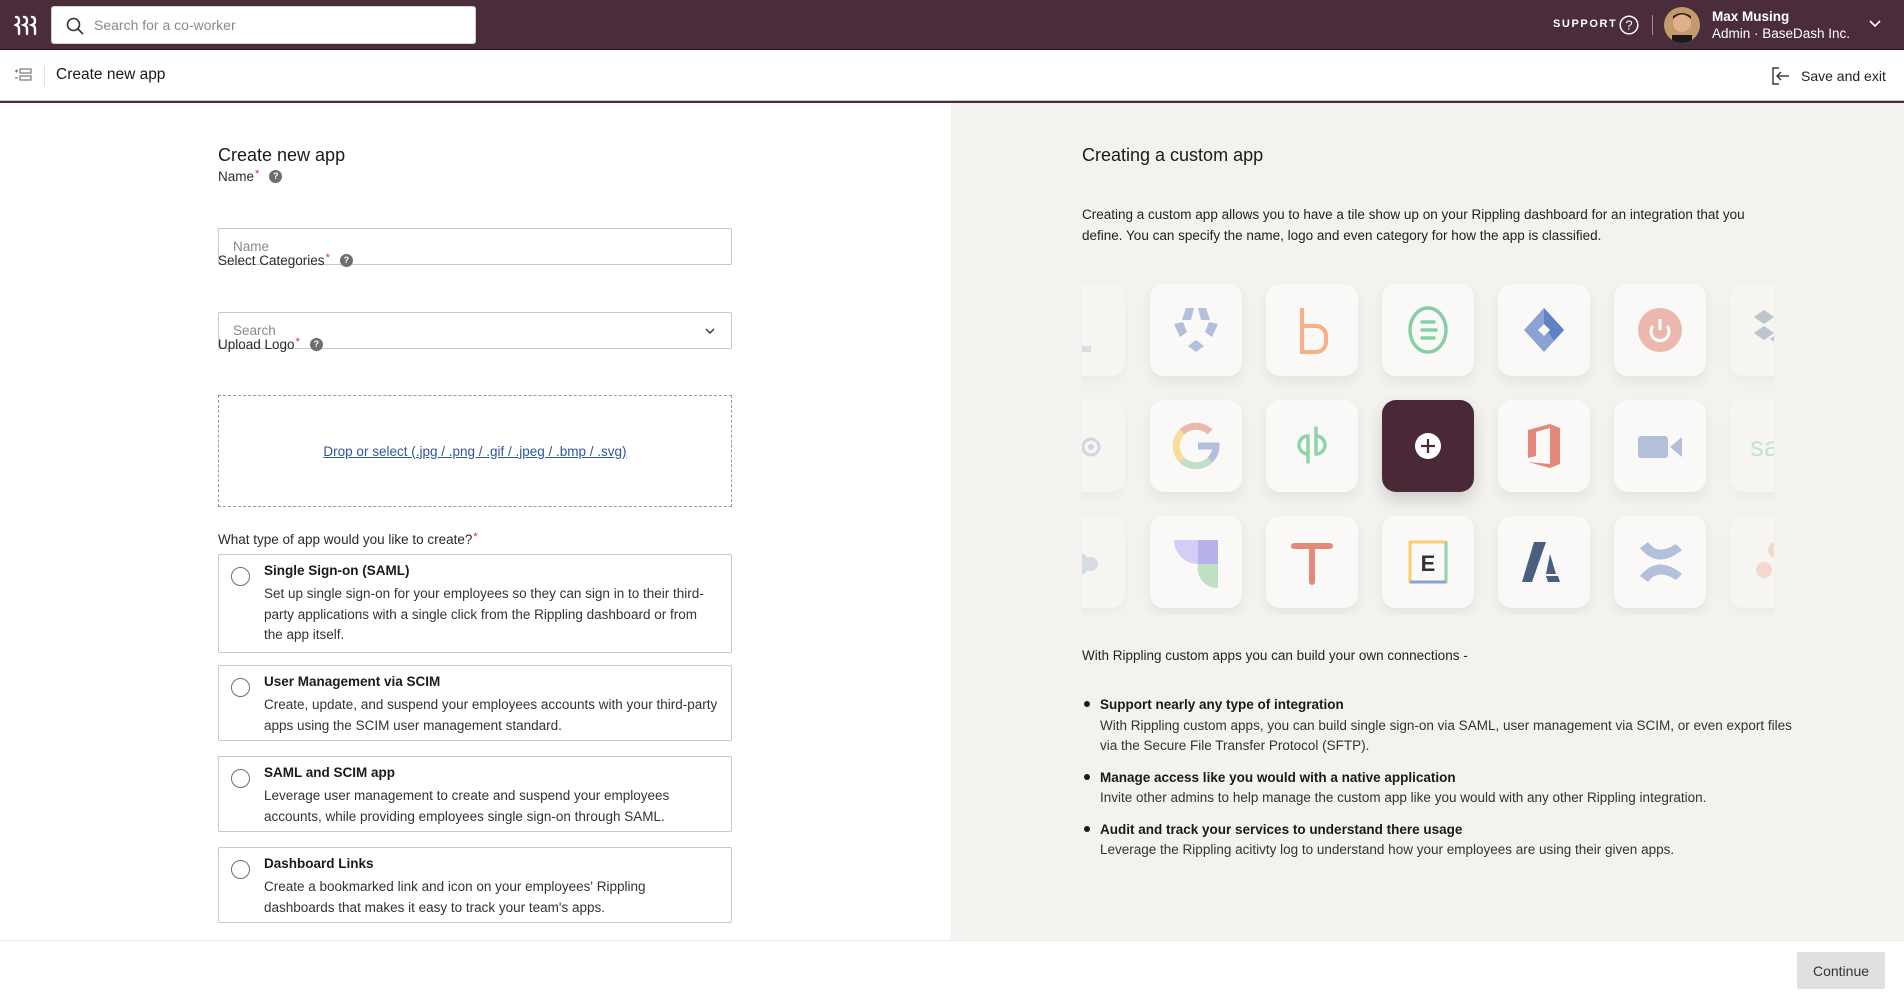 The width and height of the screenshot is (1904, 999). I want to click on pro-logo-icon: ro, so click(1091, 447).